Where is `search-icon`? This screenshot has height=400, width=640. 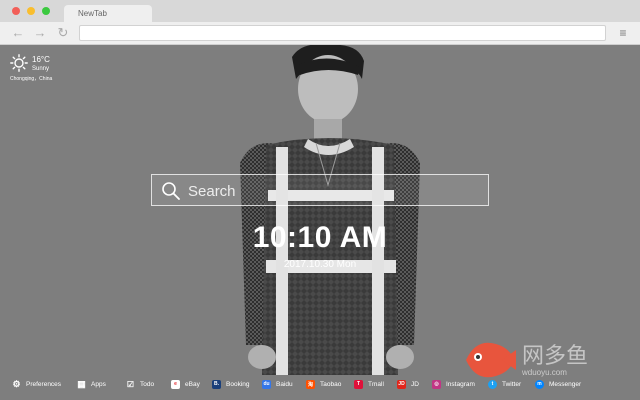 search-icon is located at coordinates (171, 191).